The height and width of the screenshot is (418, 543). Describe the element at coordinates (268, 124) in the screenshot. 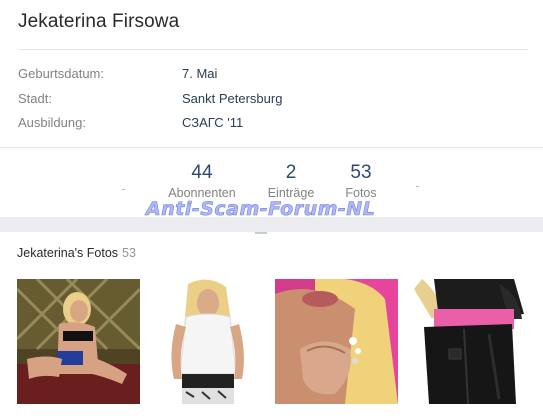

I see `info-row-education: Ausbildung: СЗАГС '11` at that location.